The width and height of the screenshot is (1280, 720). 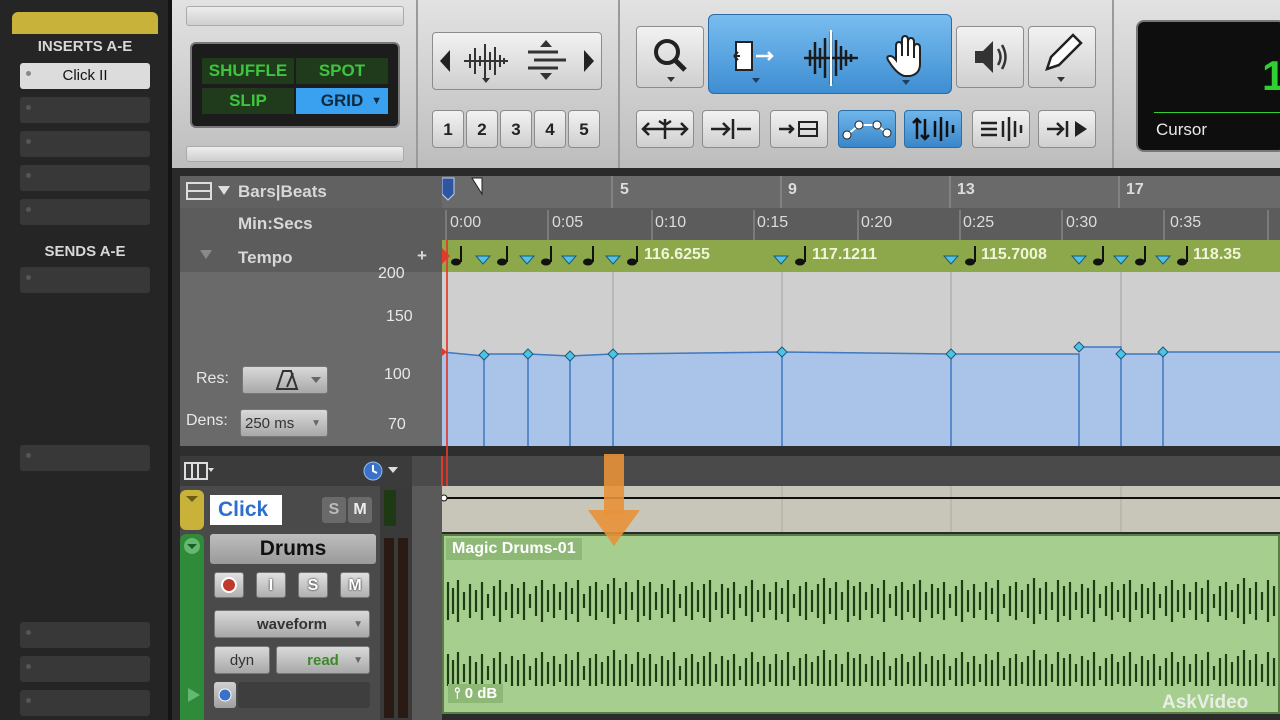 I want to click on density-dropdown: 250 ms ▼, so click(x=284, y=423).